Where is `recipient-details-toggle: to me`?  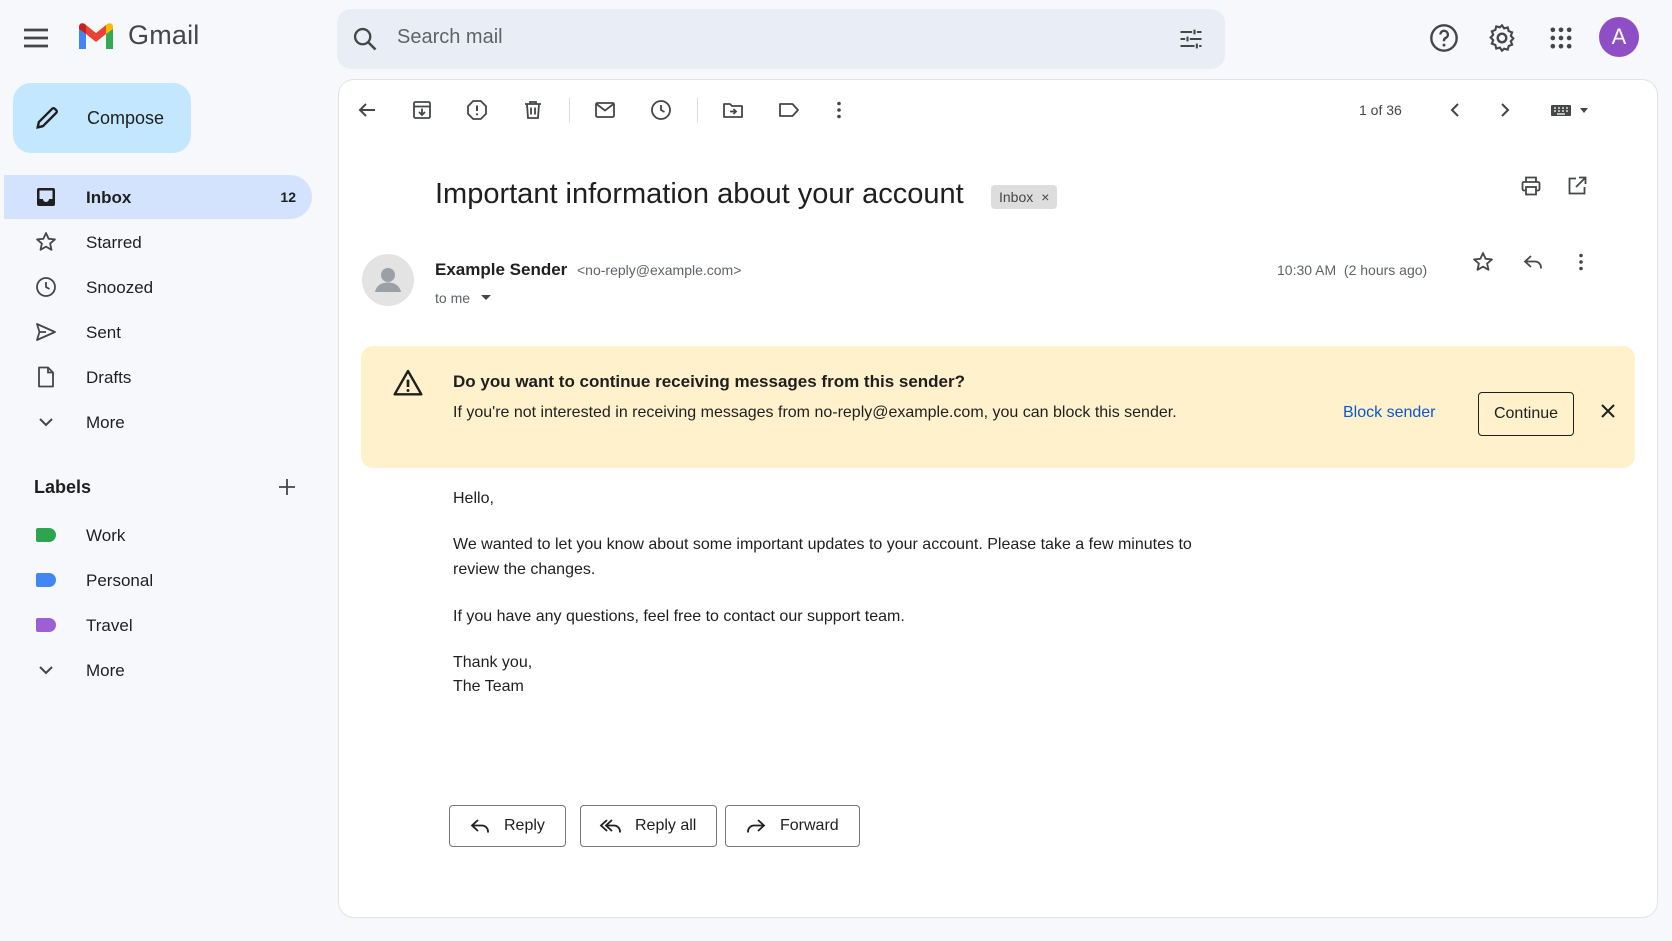
recipient-details-toggle: to me is located at coordinates (463, 298).